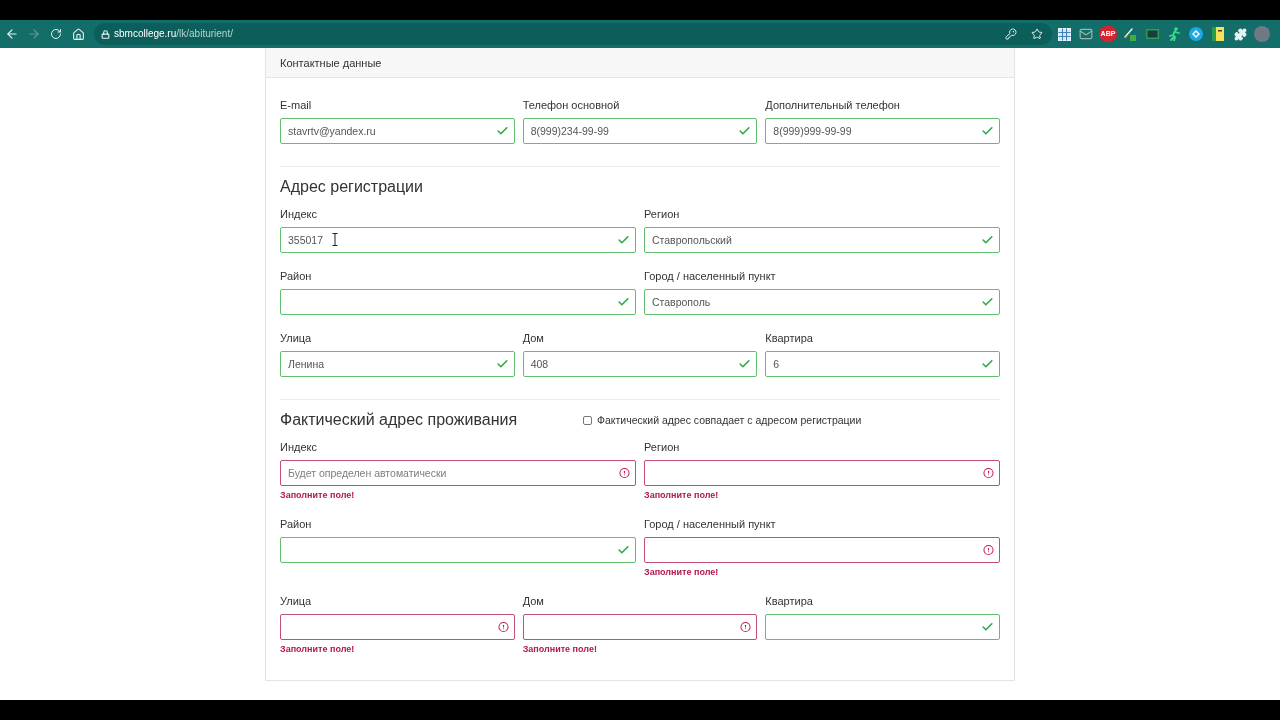 Image resolution: width=1280 pixels, height=720 pixels. What do you see at coordinates (78, 34) in the screenshot?
I see `home-icon` at bounding box center [78, 34].